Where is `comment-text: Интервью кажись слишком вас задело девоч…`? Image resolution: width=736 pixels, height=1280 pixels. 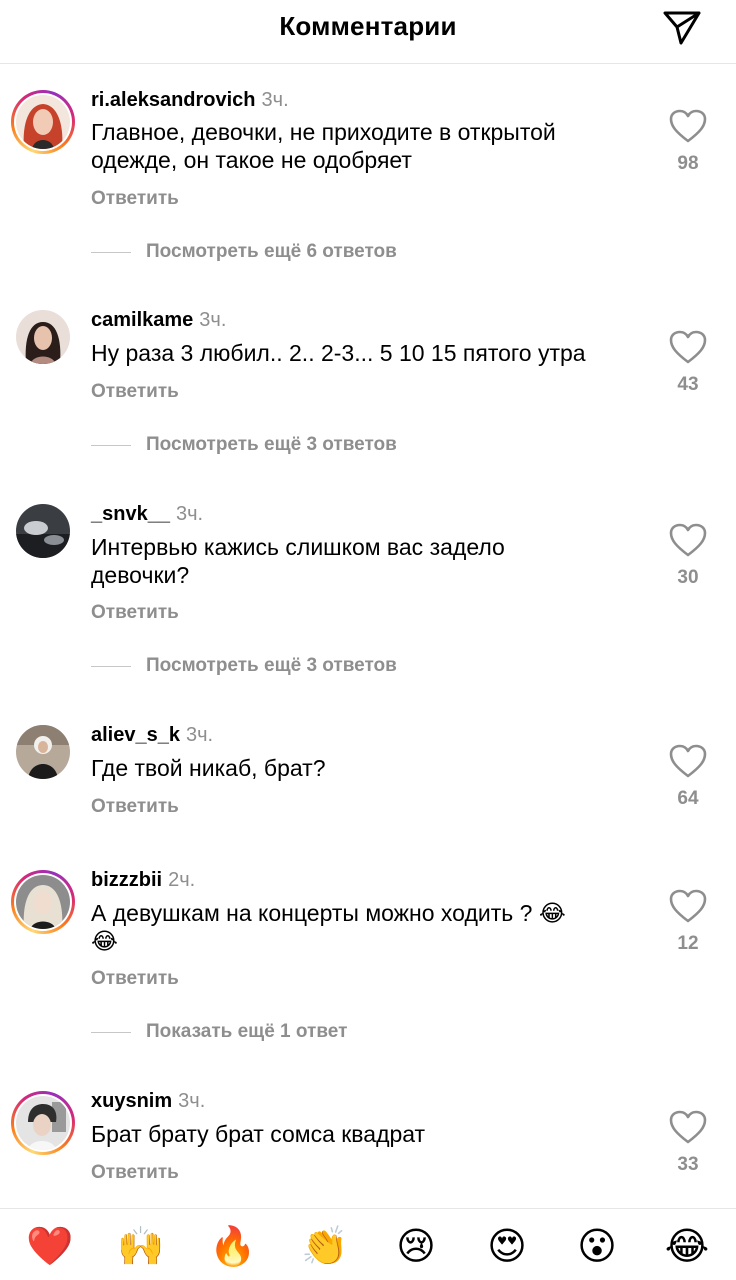
comment-text: Интервью кажись слишком вас задело девоч… is located at coordinates (371, 561).